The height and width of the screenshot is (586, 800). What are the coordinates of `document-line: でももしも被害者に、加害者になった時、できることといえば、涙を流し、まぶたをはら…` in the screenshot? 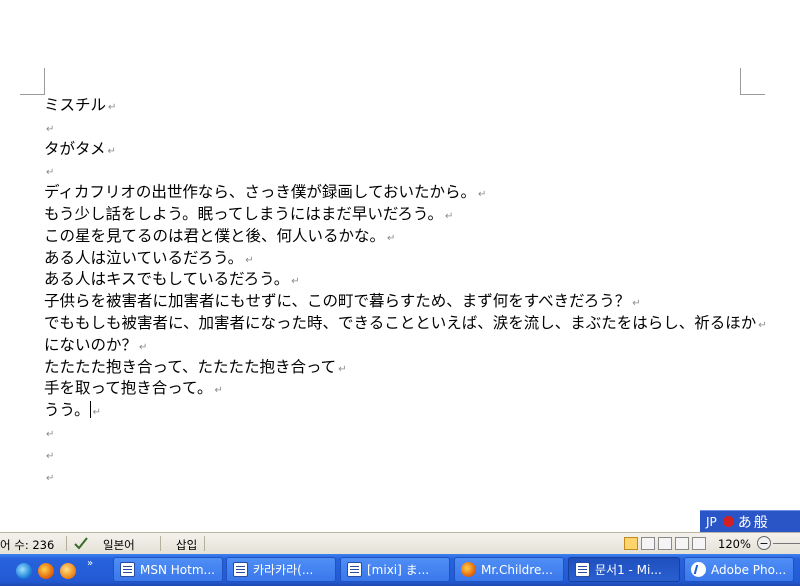 It's located at (414, 324).